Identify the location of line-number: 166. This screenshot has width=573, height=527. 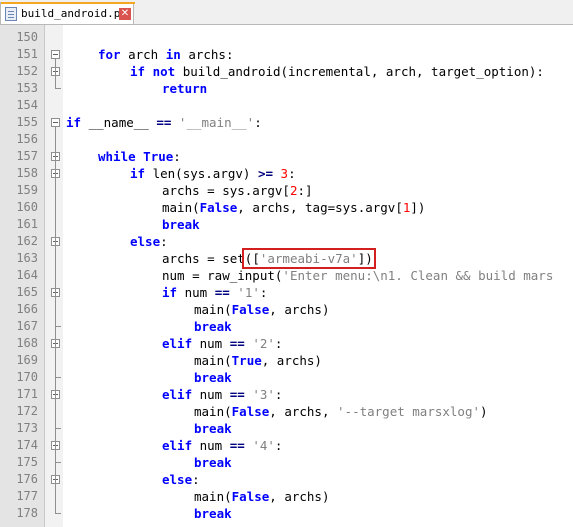
(27, 309).